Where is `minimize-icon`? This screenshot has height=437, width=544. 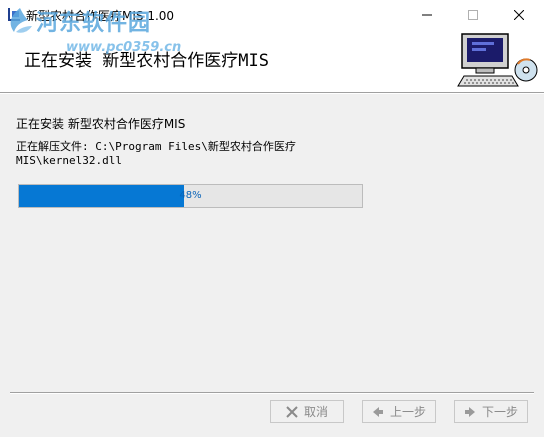 minimize-icon is located at coordinates (427, 15).